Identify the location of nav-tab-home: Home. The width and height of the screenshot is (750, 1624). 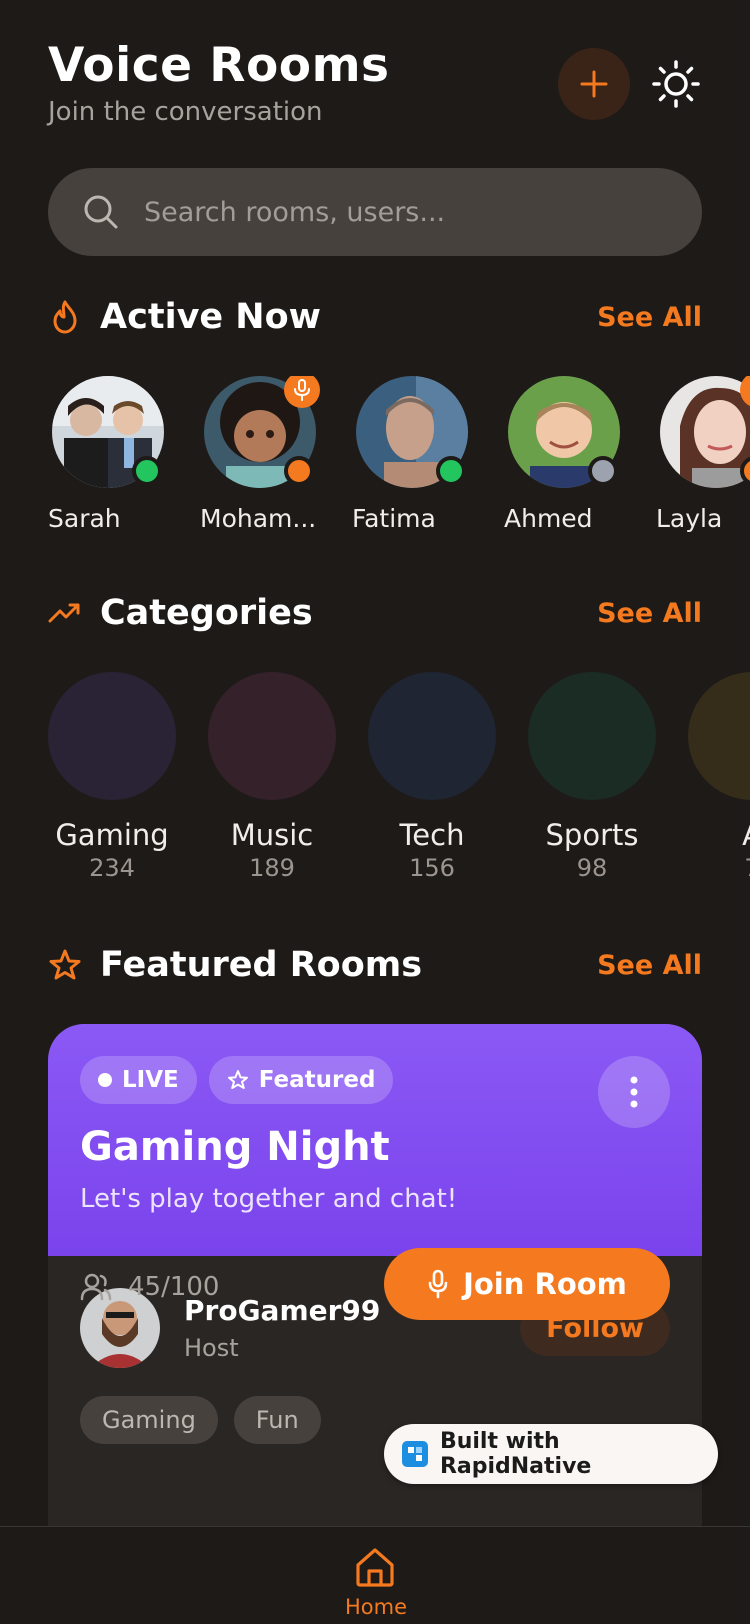
(376, 1582).